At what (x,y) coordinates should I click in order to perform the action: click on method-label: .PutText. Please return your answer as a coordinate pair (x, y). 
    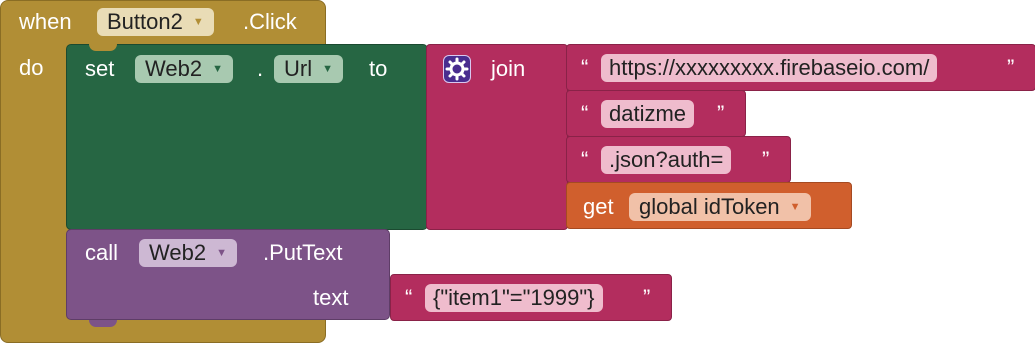
    Looking at the image, I should click on (303, 252).